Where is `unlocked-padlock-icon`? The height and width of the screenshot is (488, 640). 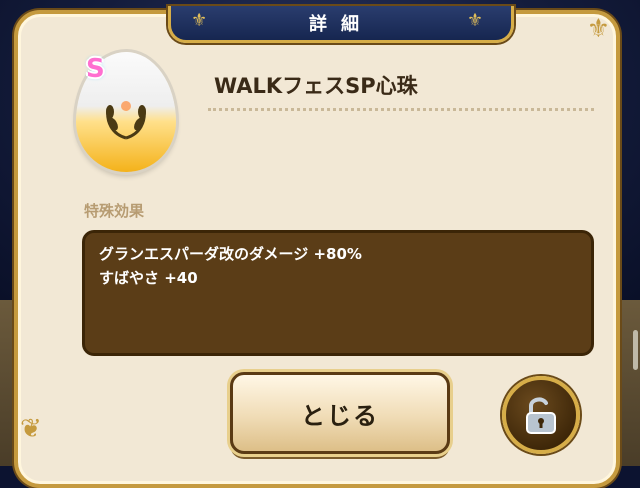 unlocked-padlock-icon is located at coordinates (541, 415).